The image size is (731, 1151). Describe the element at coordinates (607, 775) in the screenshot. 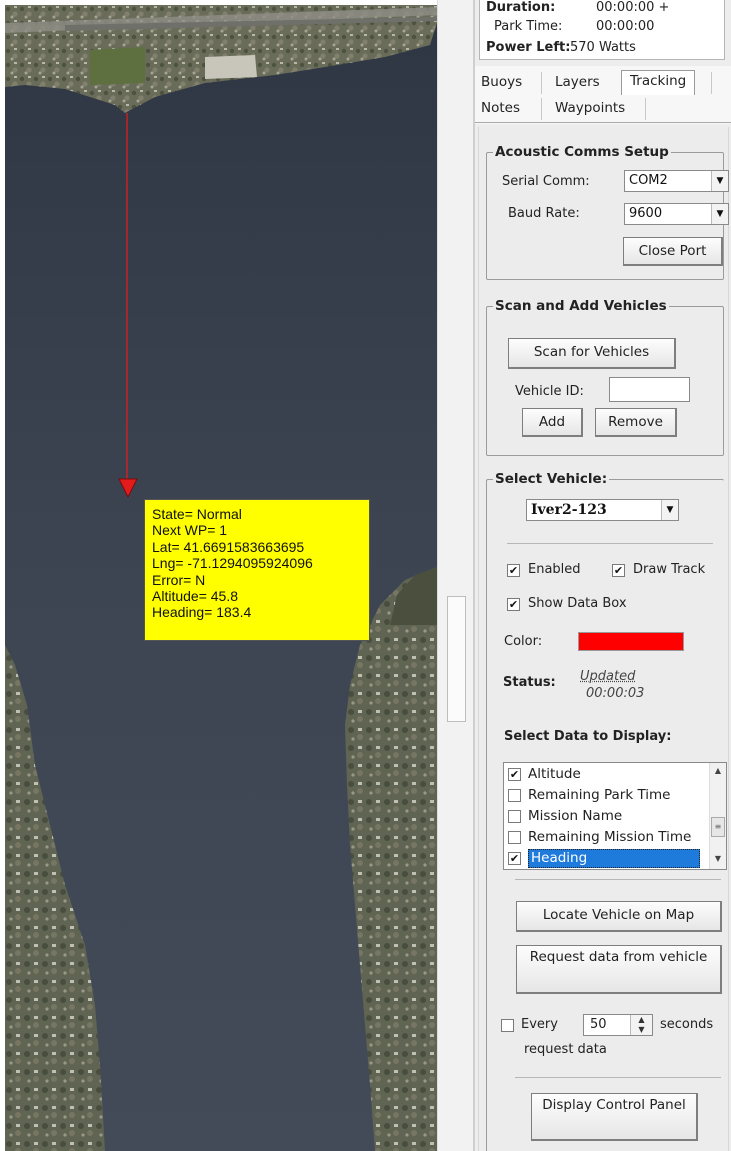

I see `list-item: ✔ Altitude` at that location.